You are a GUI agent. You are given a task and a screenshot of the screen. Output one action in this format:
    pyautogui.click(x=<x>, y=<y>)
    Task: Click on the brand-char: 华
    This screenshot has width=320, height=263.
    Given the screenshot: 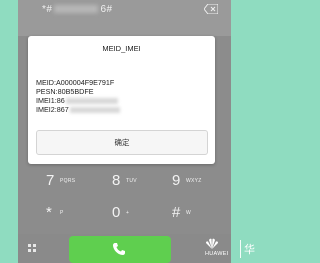 What is the action you would take?
    pyautogui.click(x=249, y=250)
    